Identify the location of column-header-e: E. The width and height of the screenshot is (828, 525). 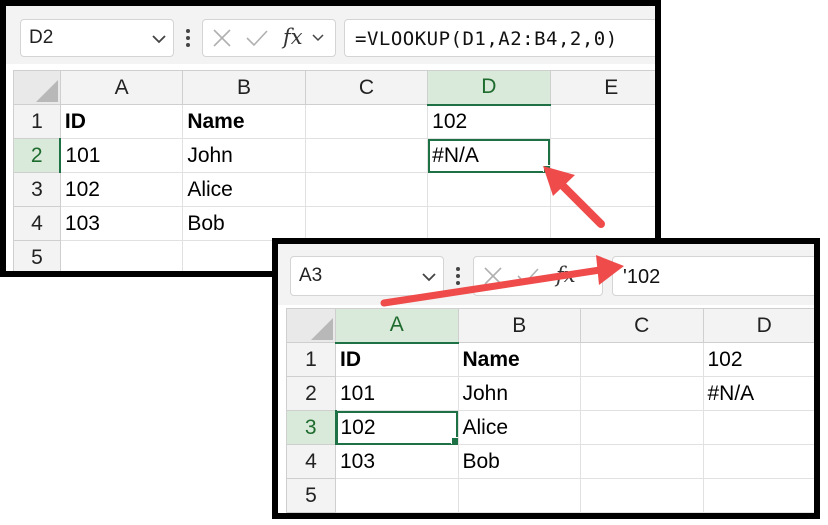
(602, 87).